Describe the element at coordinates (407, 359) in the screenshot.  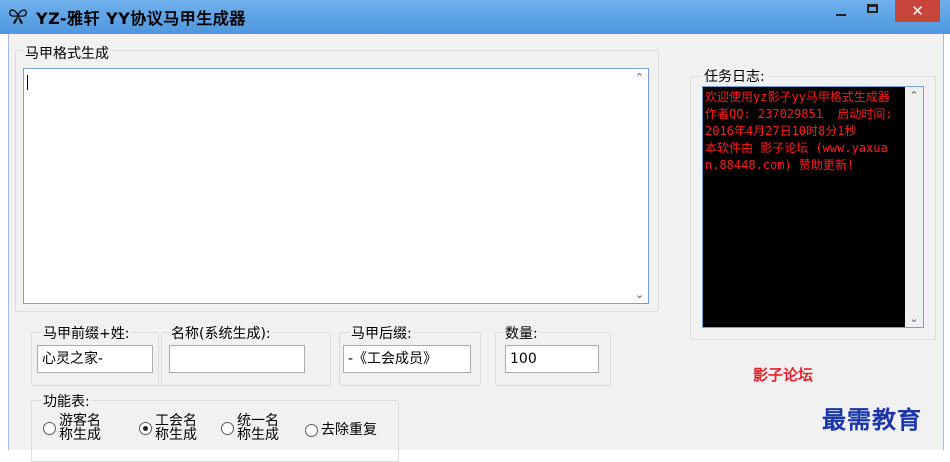
I see `suffix-input: -《工会成员》` at that location.